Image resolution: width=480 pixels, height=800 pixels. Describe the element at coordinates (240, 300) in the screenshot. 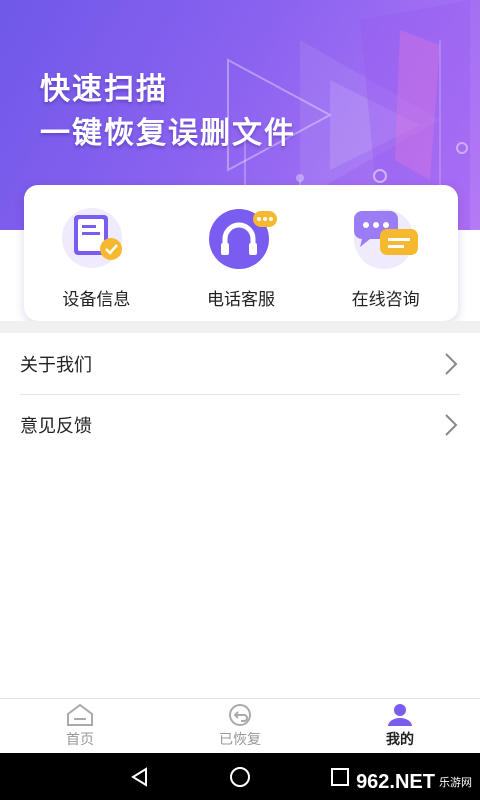

I see `service-label: 电话客服` at that location.